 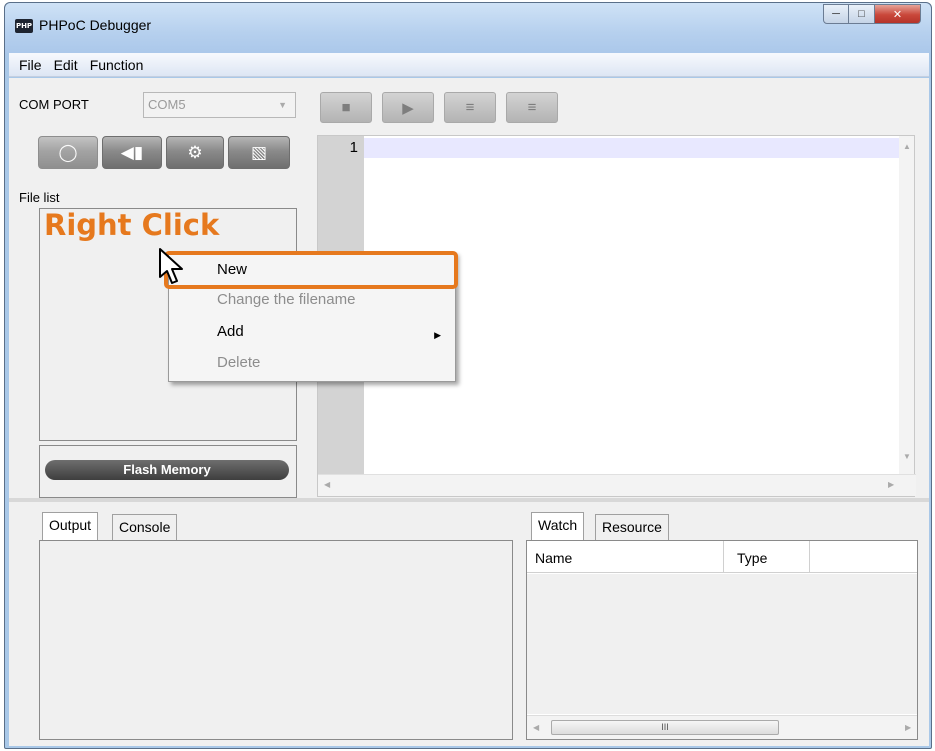 I want to click on stop-icon: ■, so click(x=346, y=107).